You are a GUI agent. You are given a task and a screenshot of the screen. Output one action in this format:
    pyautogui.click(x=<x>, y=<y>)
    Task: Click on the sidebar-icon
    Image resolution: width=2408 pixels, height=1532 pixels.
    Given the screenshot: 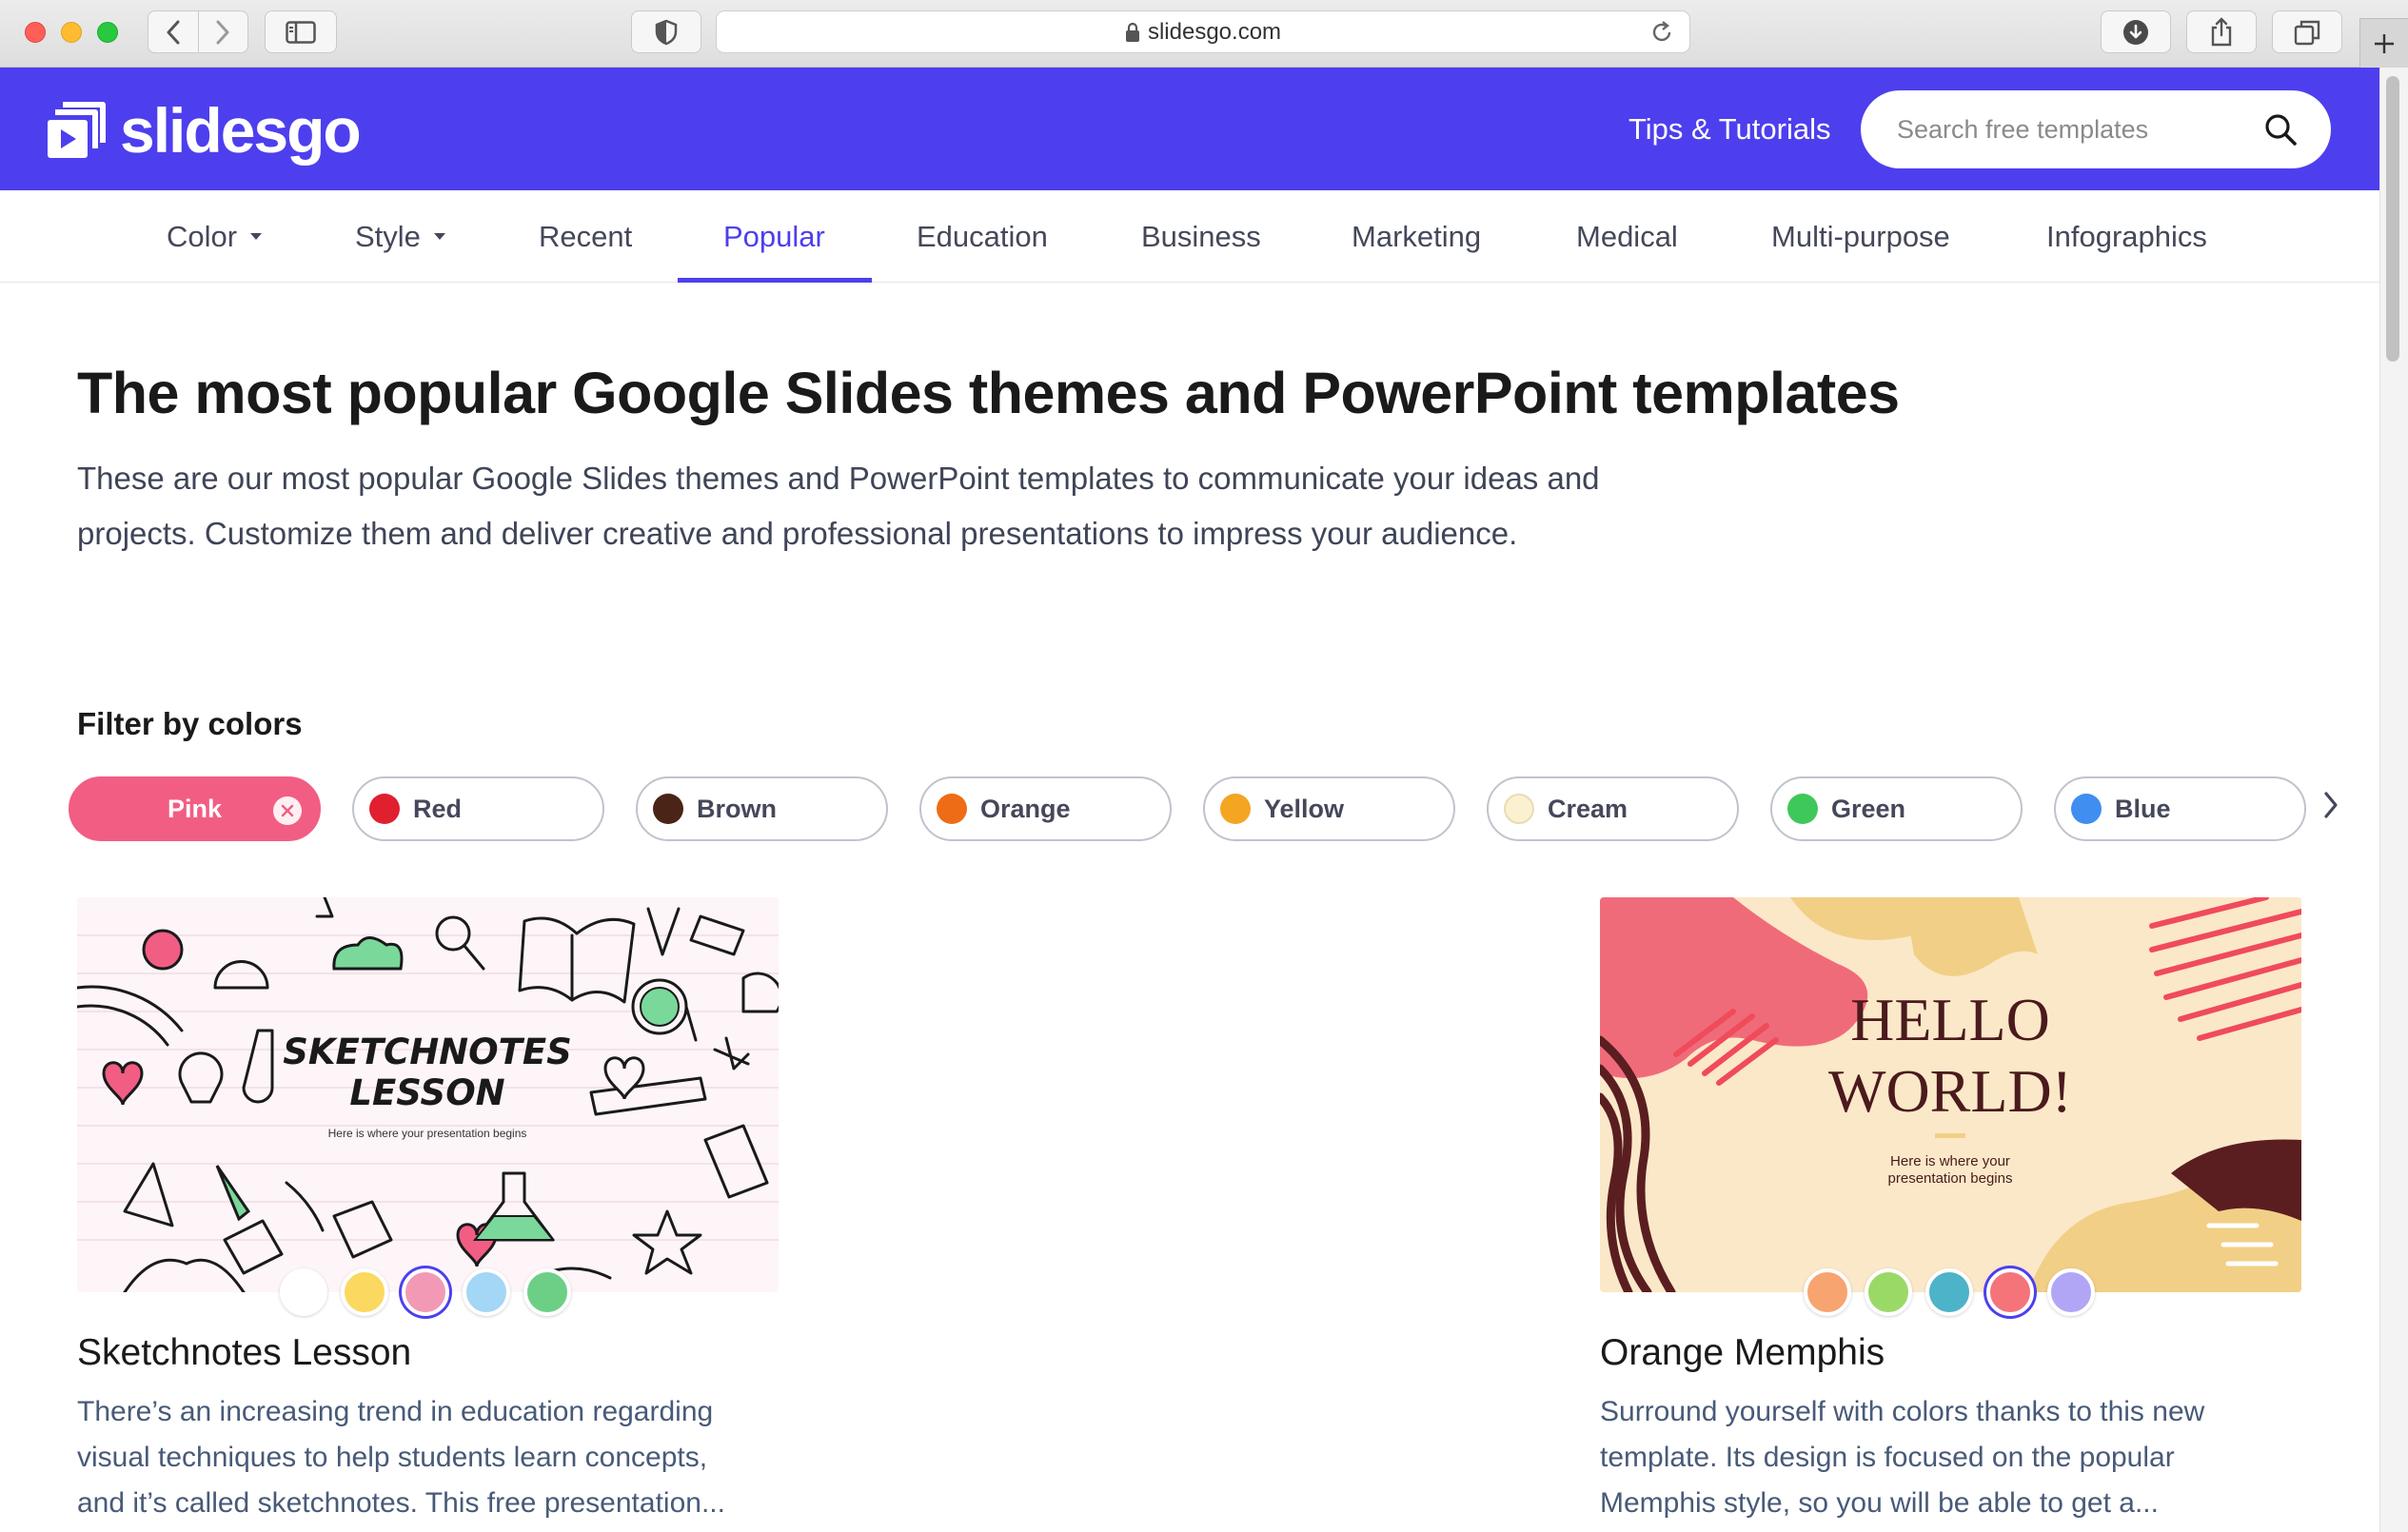 What is the action you would take?
    pyautogui.click(x=301, y=32)
    